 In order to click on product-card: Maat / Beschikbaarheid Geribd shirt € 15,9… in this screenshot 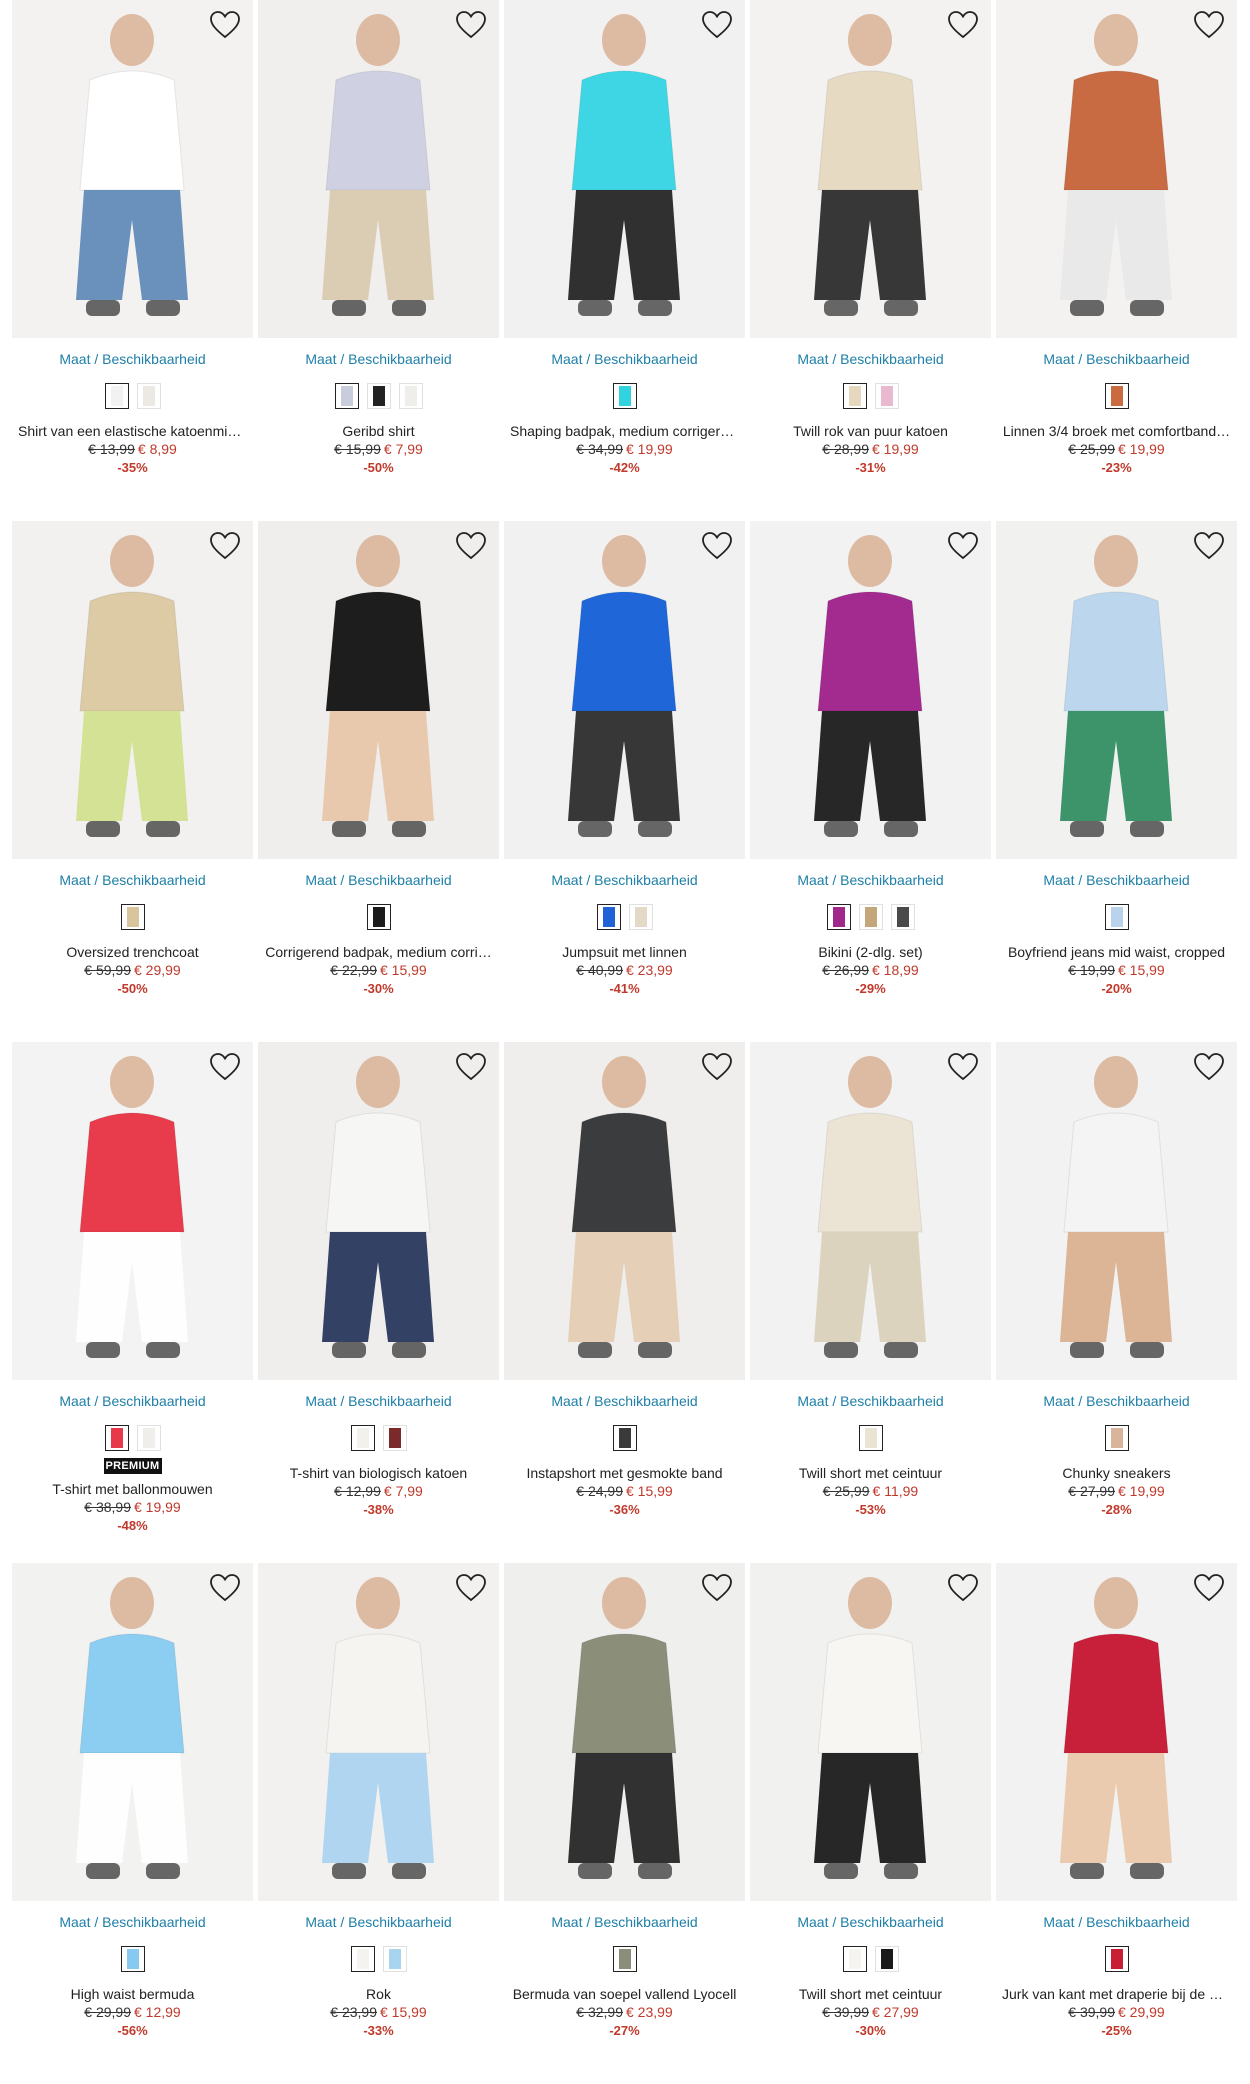, I will do `click(378, 260)`.